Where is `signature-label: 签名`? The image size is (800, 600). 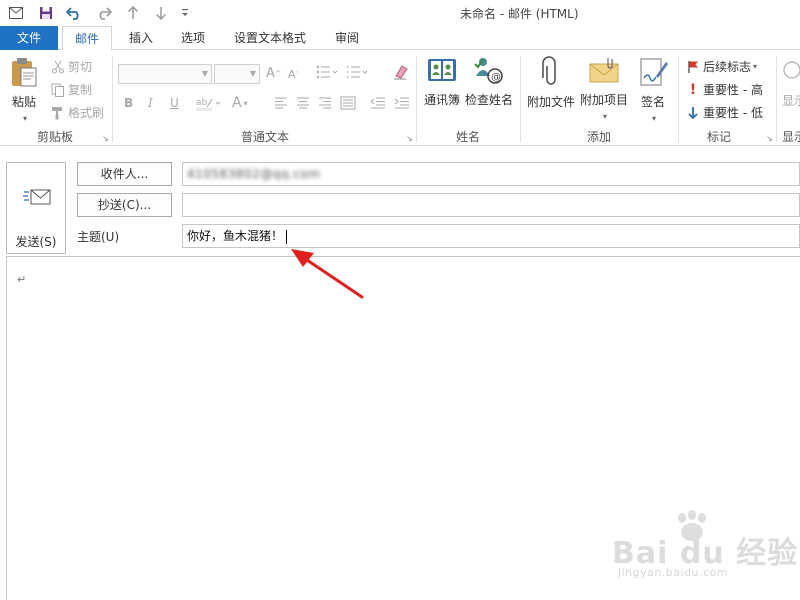
signature-label: 签名 is located at coordinates (652, 102).